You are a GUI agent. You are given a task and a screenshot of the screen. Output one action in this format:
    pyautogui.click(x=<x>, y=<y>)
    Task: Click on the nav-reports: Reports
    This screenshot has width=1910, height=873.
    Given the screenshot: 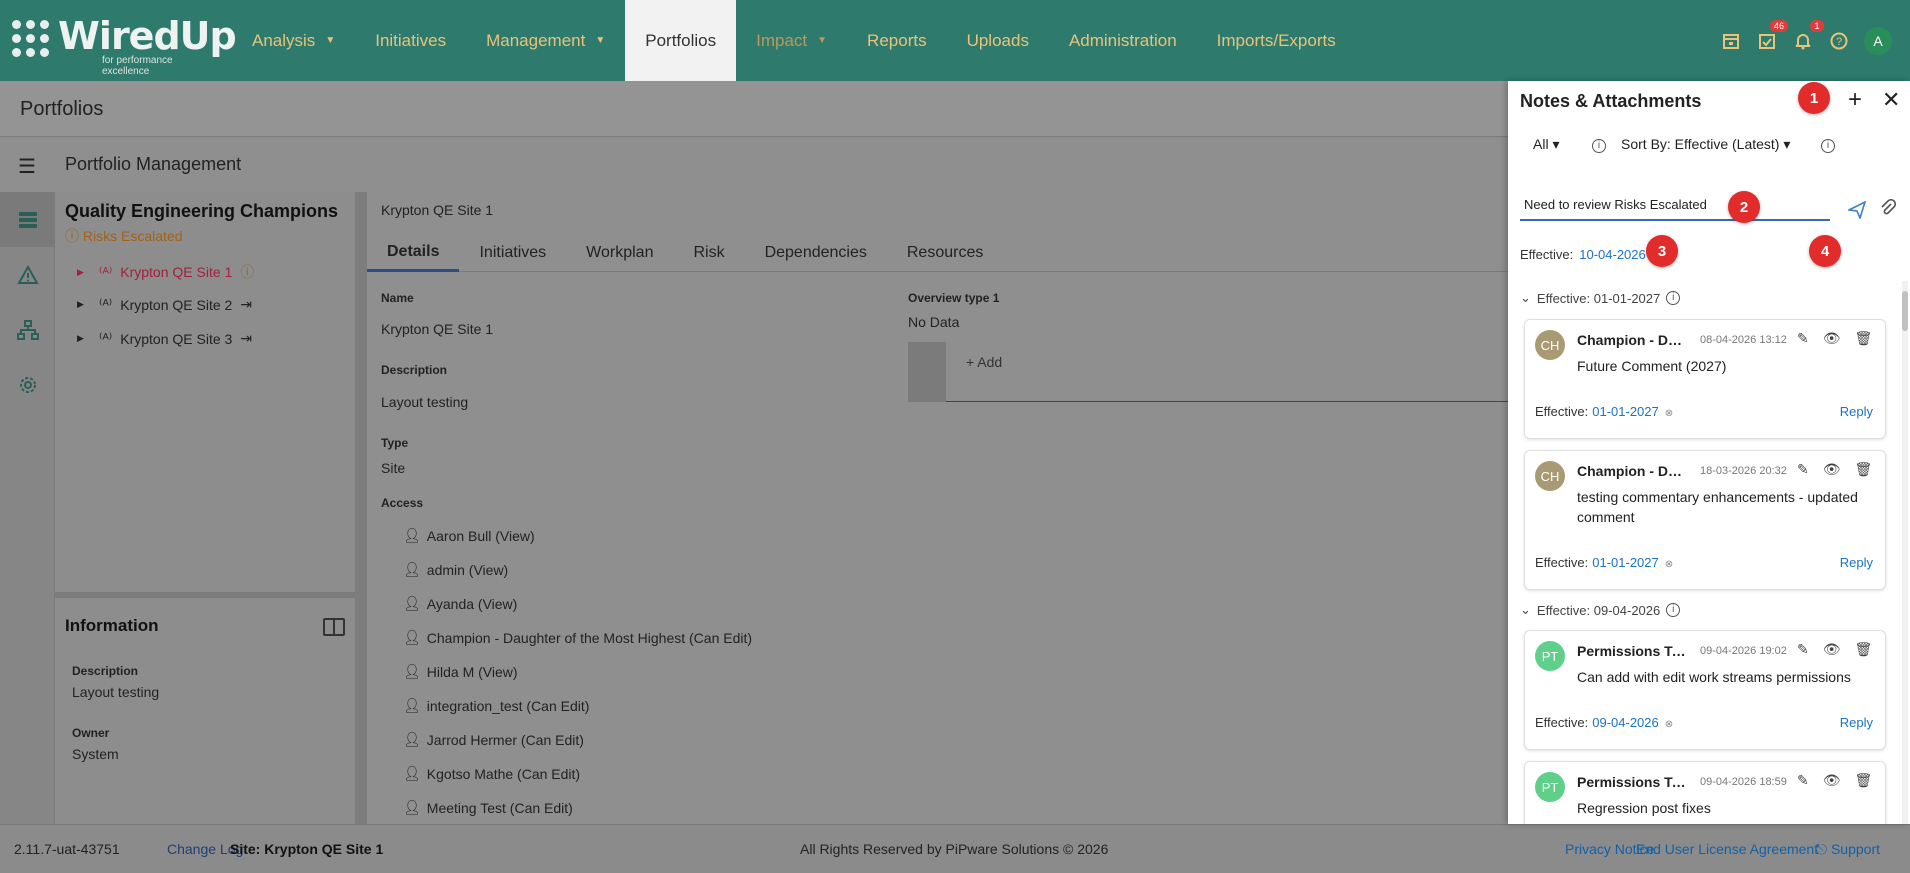 What is the action you would take?
    pyautogui.click(x=897, y=40)
    